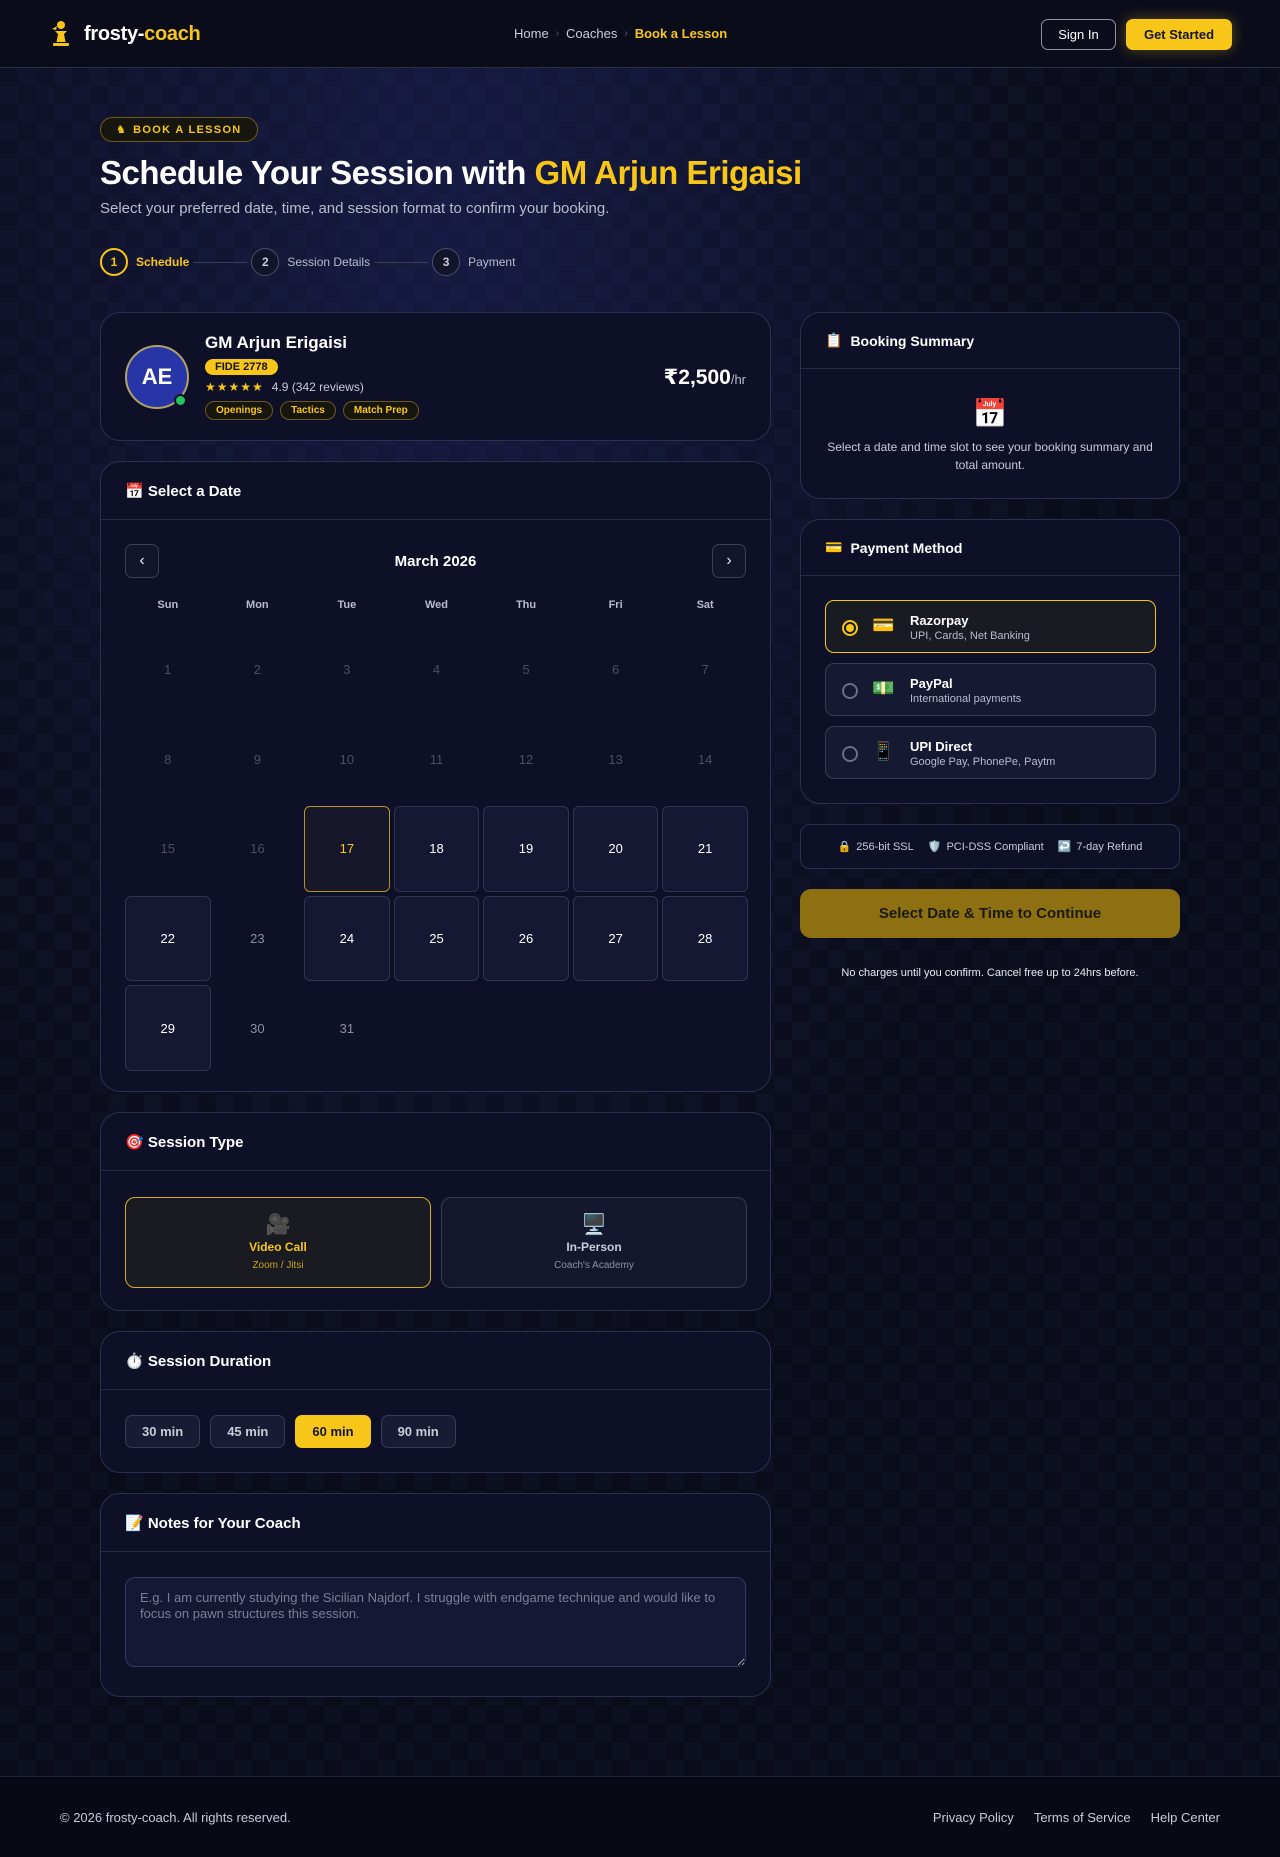  Describe the element at coordinates (620, 33) in the screenshot. I see `breadcrumb: Home › Coaches › Book a Lesson` at that location.